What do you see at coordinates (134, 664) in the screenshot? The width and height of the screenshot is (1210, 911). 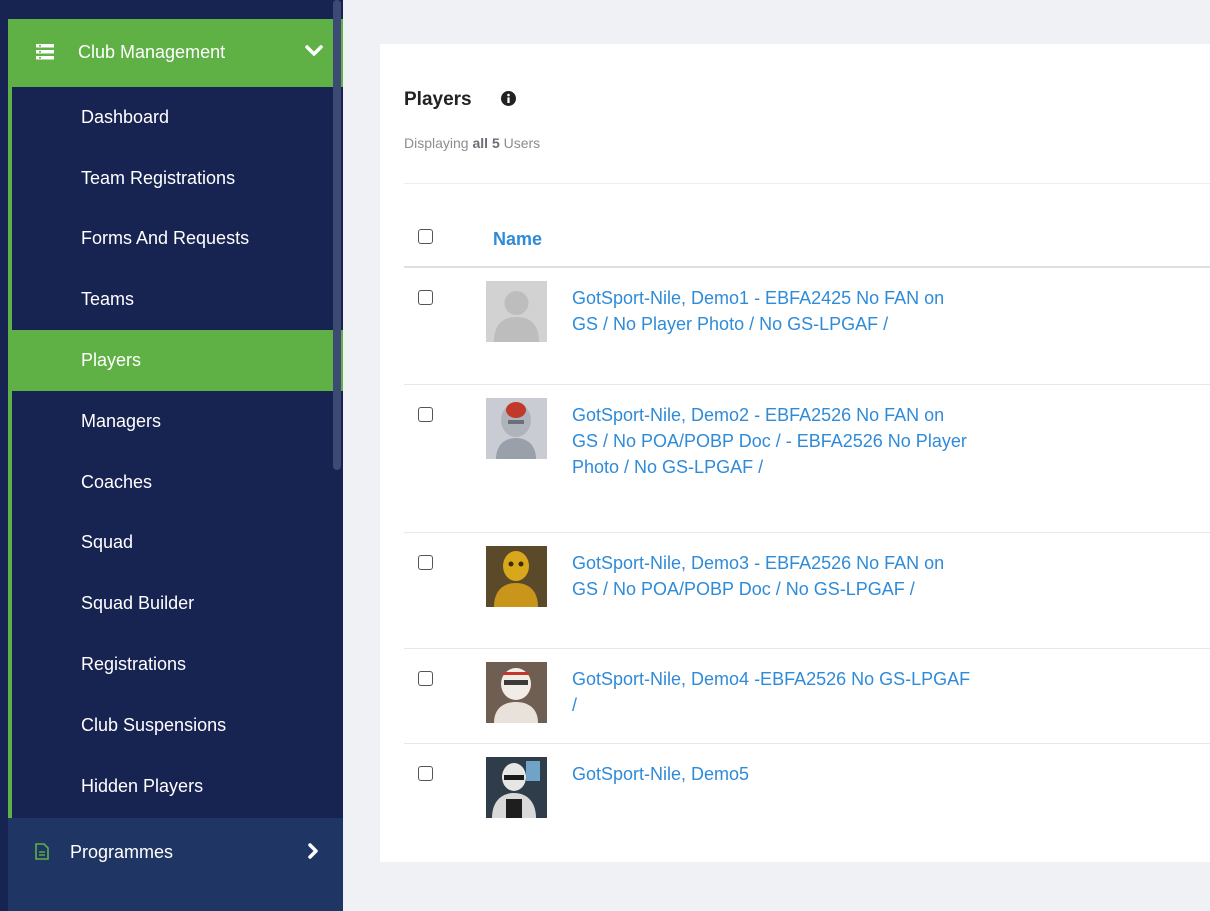 I see `sidebar-item-label: Registrations` at bounding box center [134, 664].